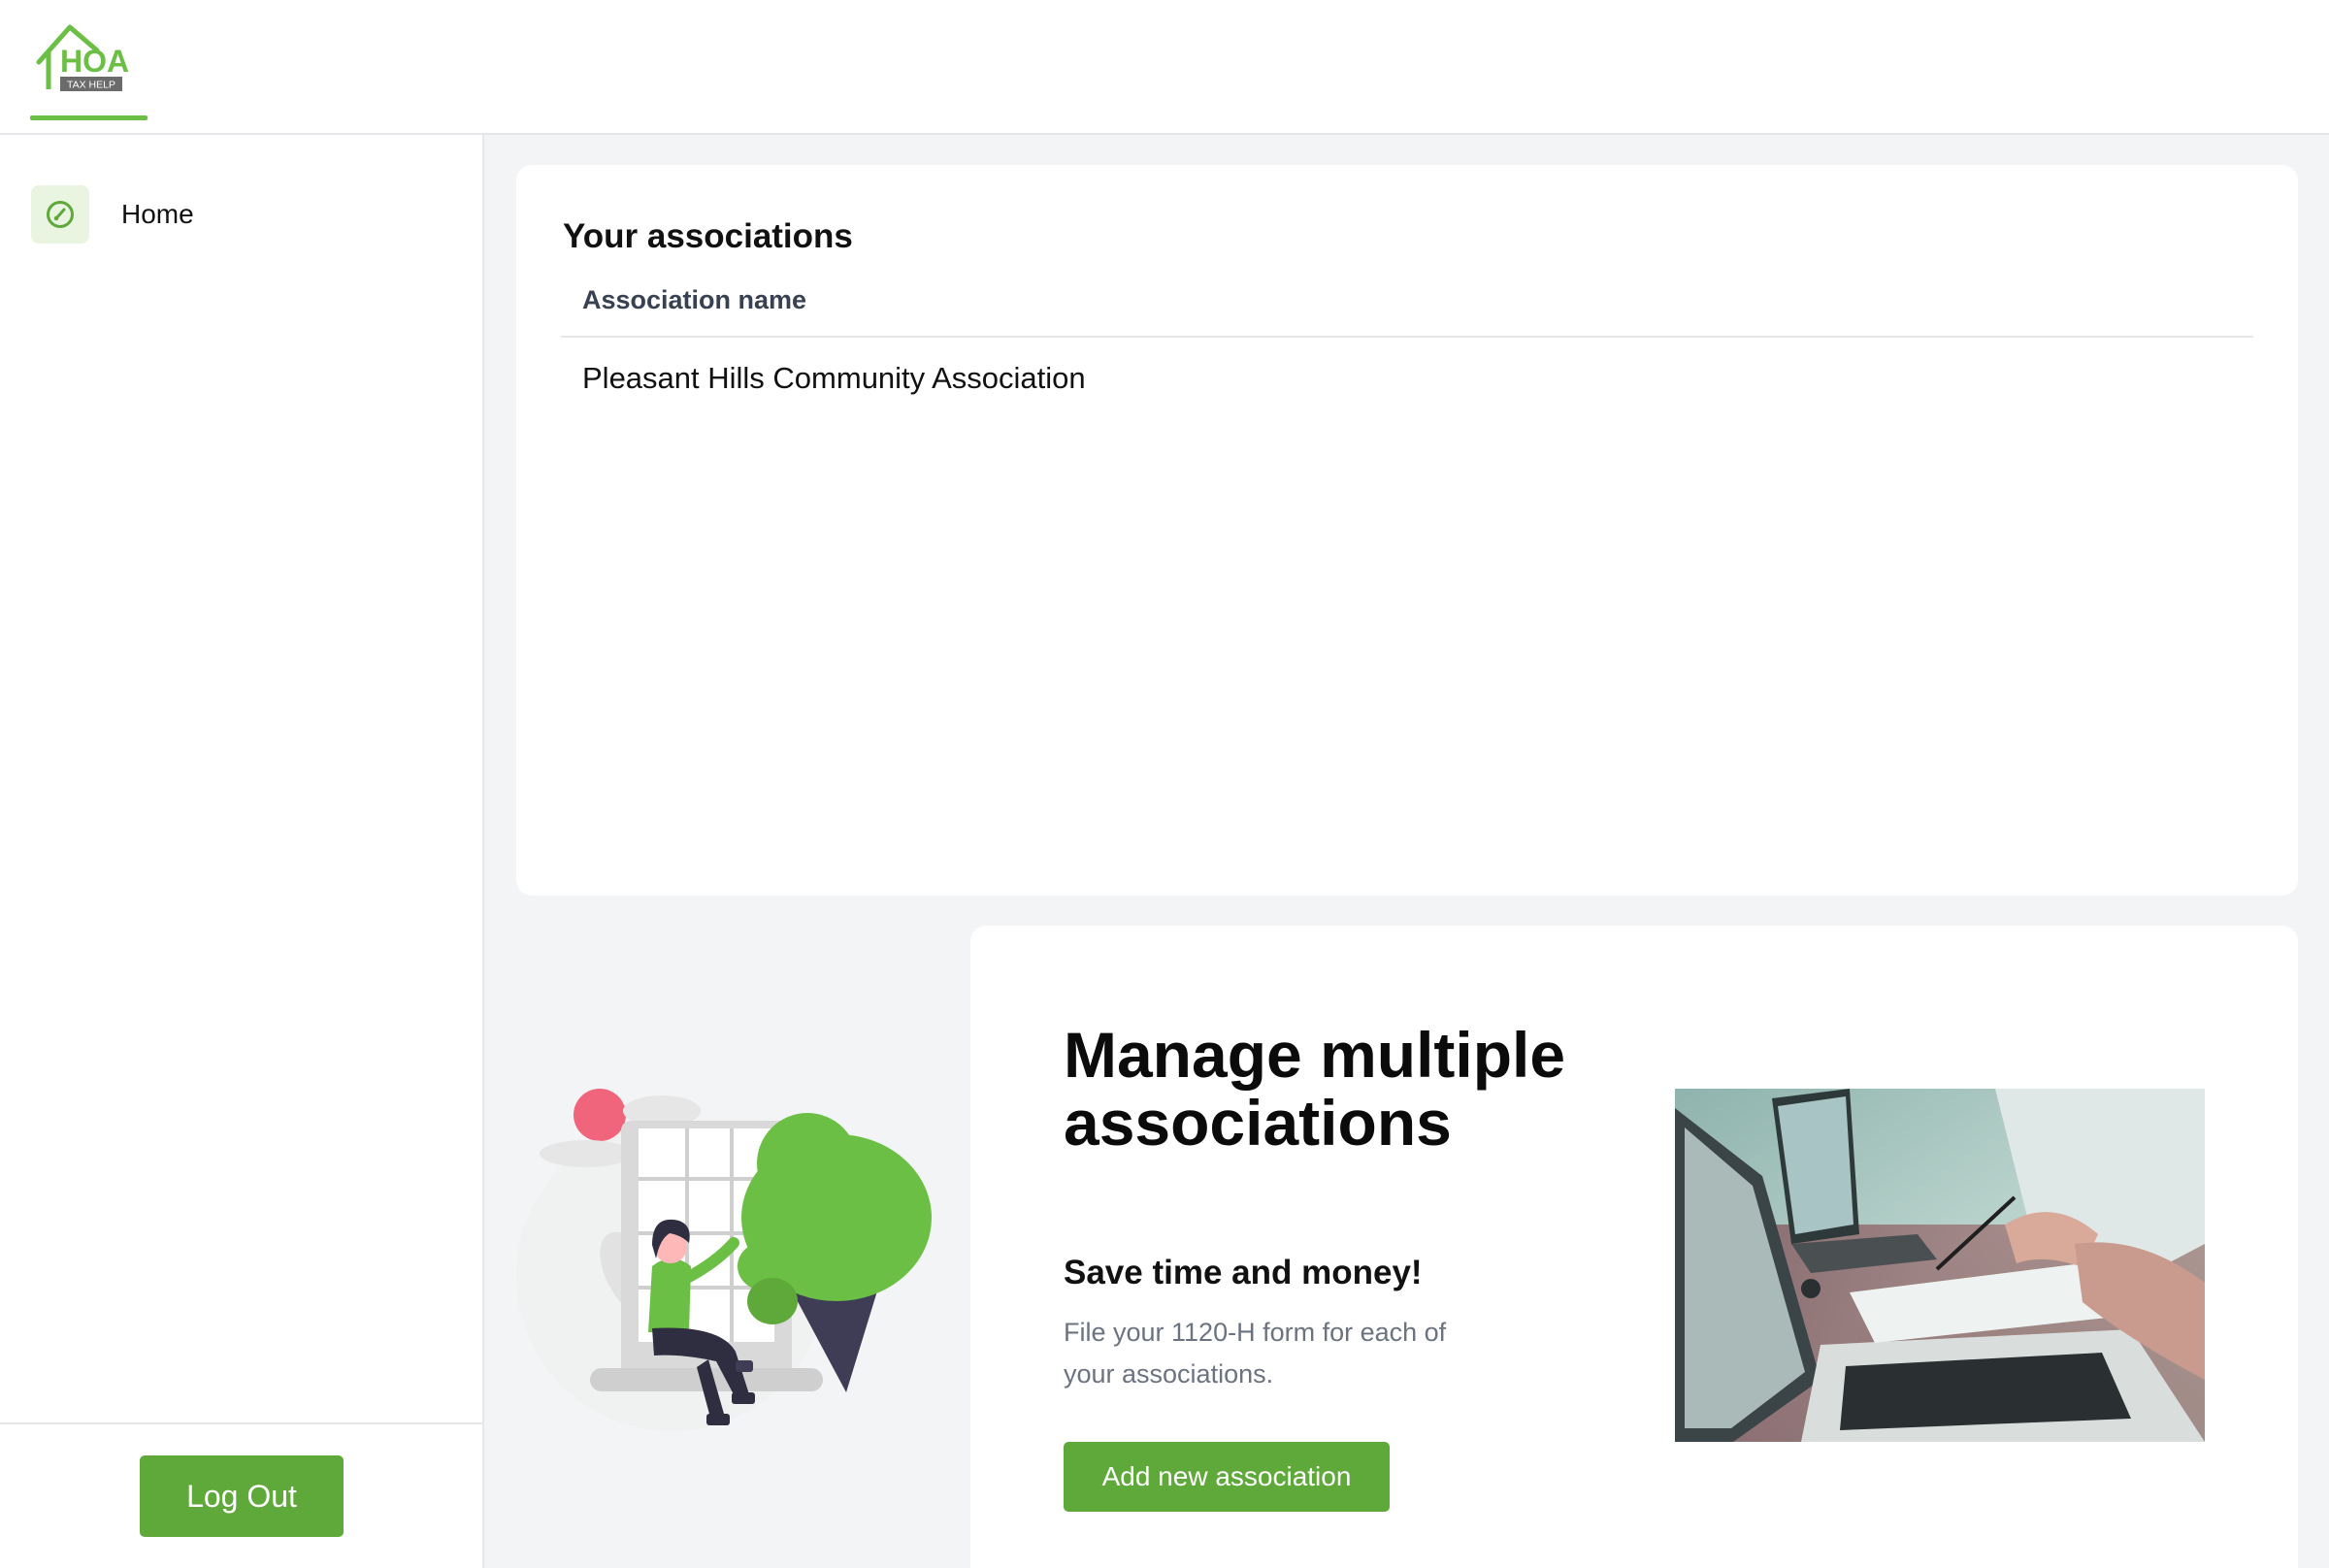 This screenshot has width=2329, height=1568. Describe the element at coordinates (1940, 1265) in the screenshot. I see `laptops-meeting-photo` at that location.